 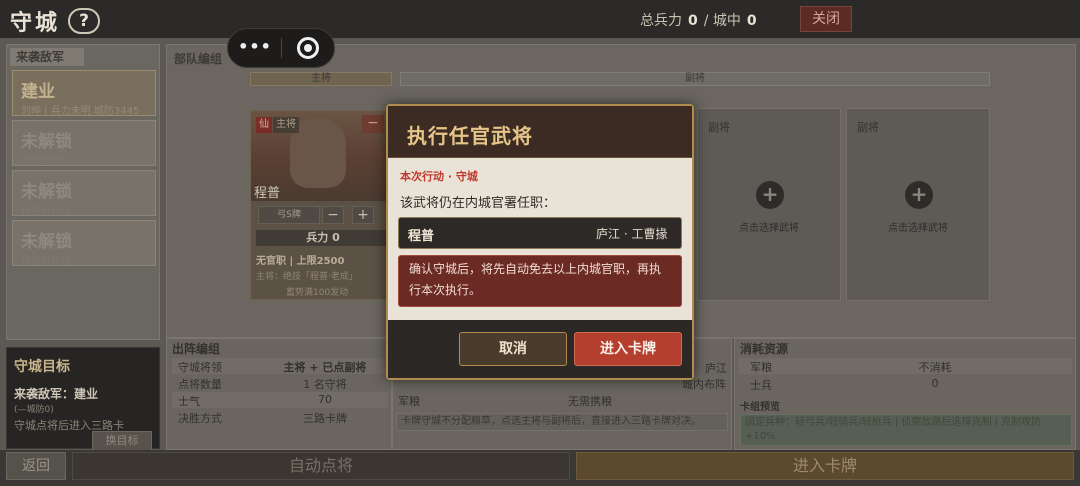 What do you see at coordinates (36, 466) in the screenshot?
I see `back-button: 返回` at bounding box center [36, 466].